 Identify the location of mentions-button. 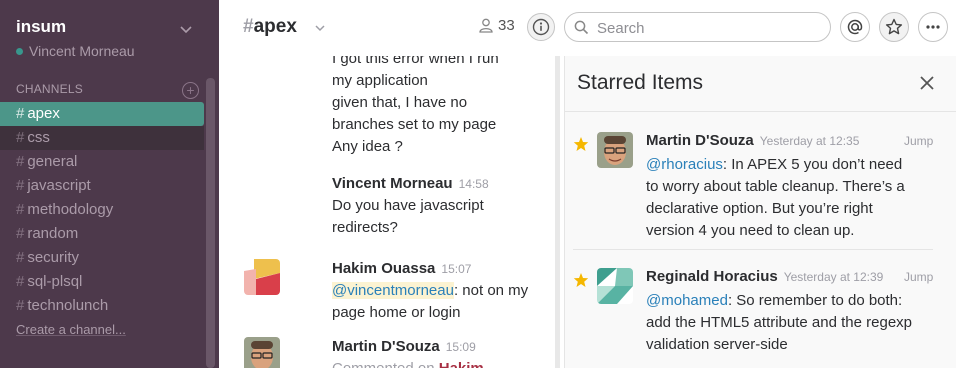
(855, 27).